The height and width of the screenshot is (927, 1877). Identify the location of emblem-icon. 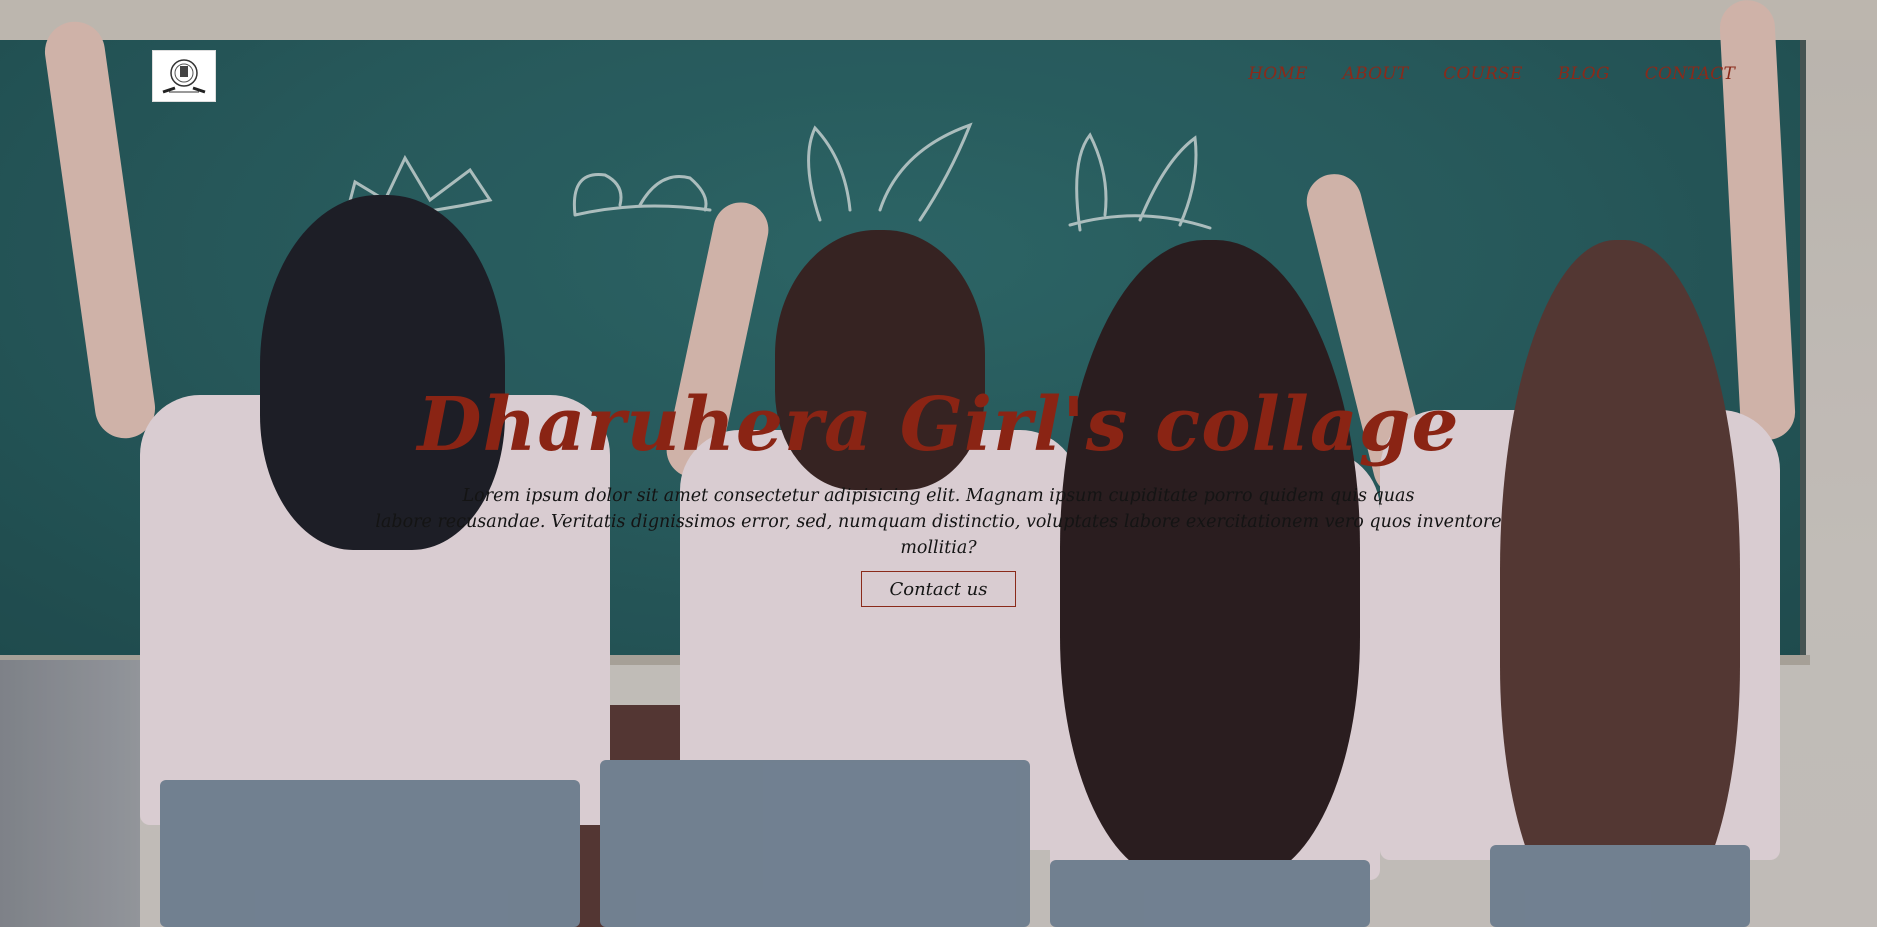
(184, 76).